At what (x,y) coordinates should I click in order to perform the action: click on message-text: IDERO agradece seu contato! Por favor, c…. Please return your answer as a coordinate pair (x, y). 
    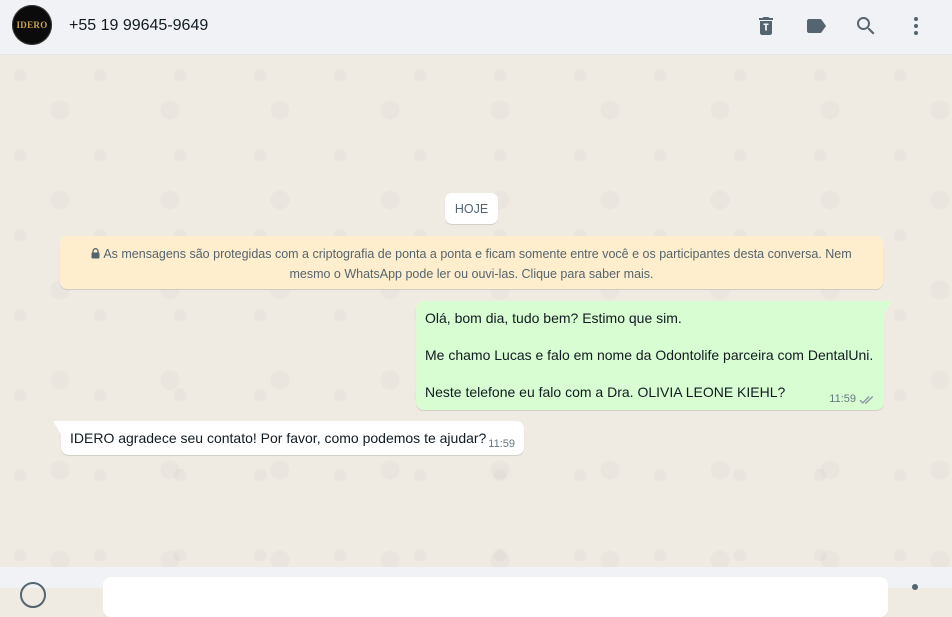
    Looking at the image, I should click on (278, 438).